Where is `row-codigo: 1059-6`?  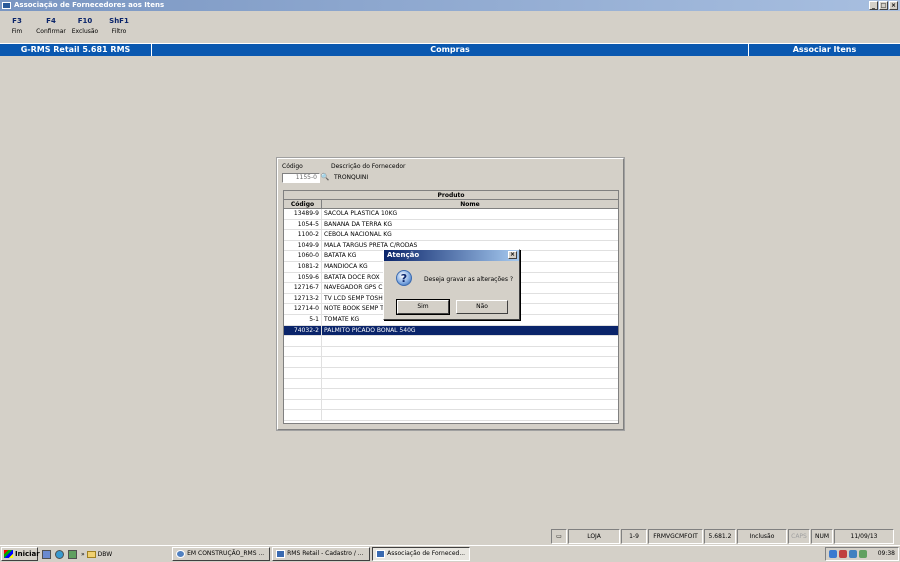 row-codigo: 1059-6 is located at coordinates (303, 277).